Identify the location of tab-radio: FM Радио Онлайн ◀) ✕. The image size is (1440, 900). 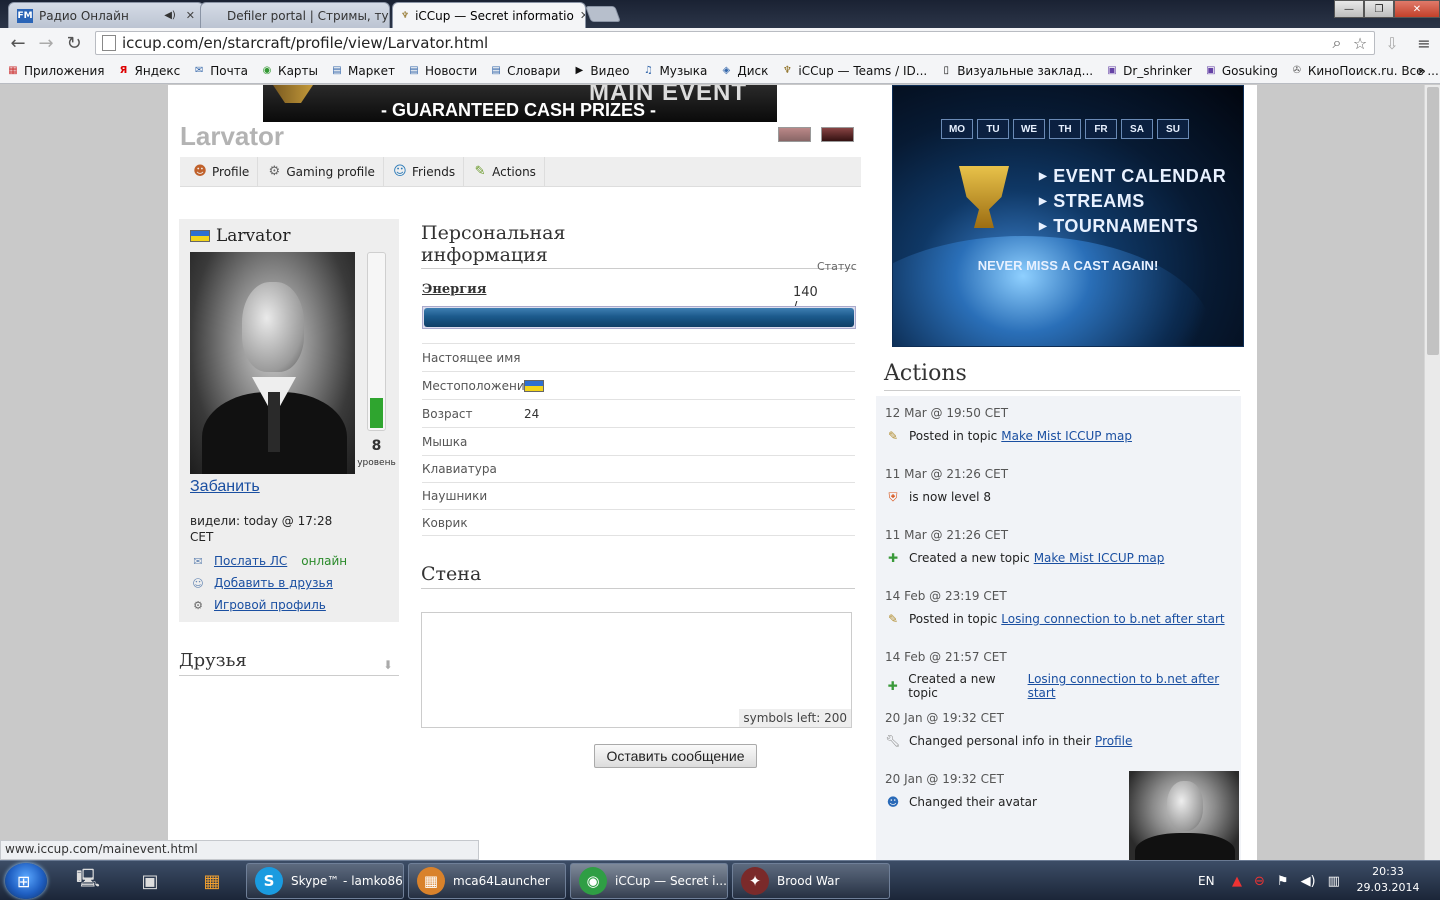
(106, 15).